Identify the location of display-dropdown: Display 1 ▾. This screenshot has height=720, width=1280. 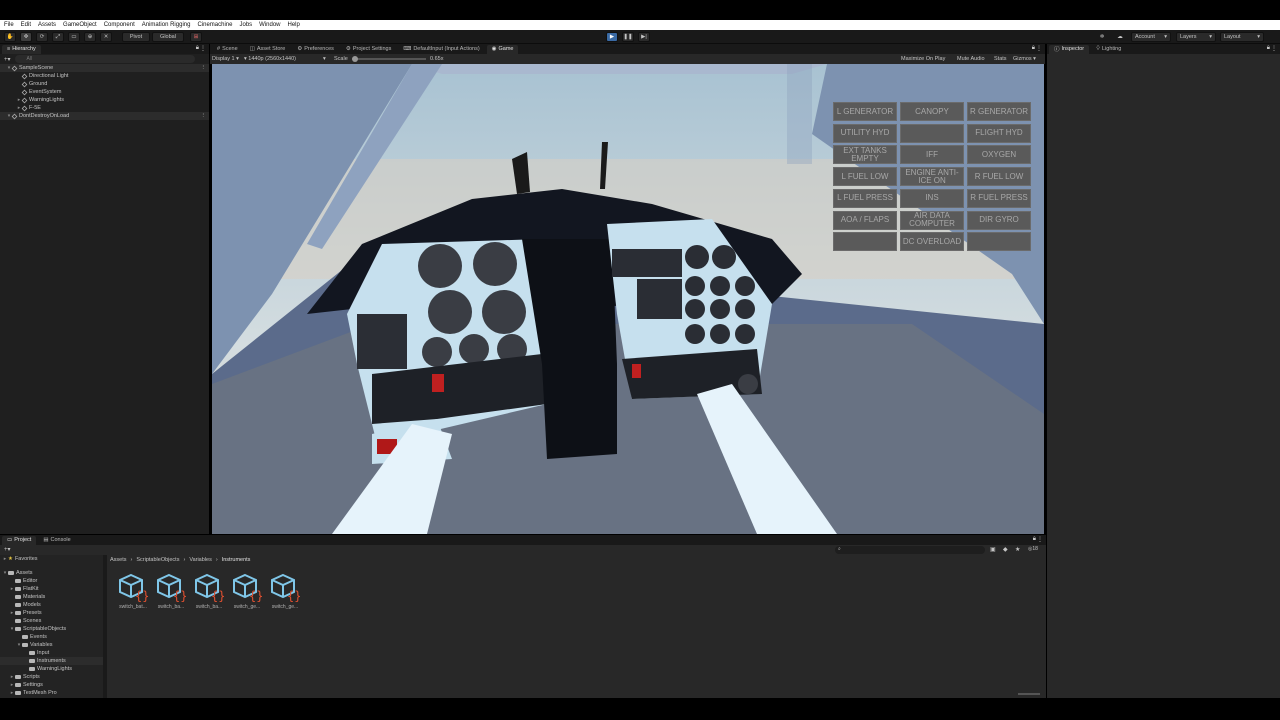
(225, 59).